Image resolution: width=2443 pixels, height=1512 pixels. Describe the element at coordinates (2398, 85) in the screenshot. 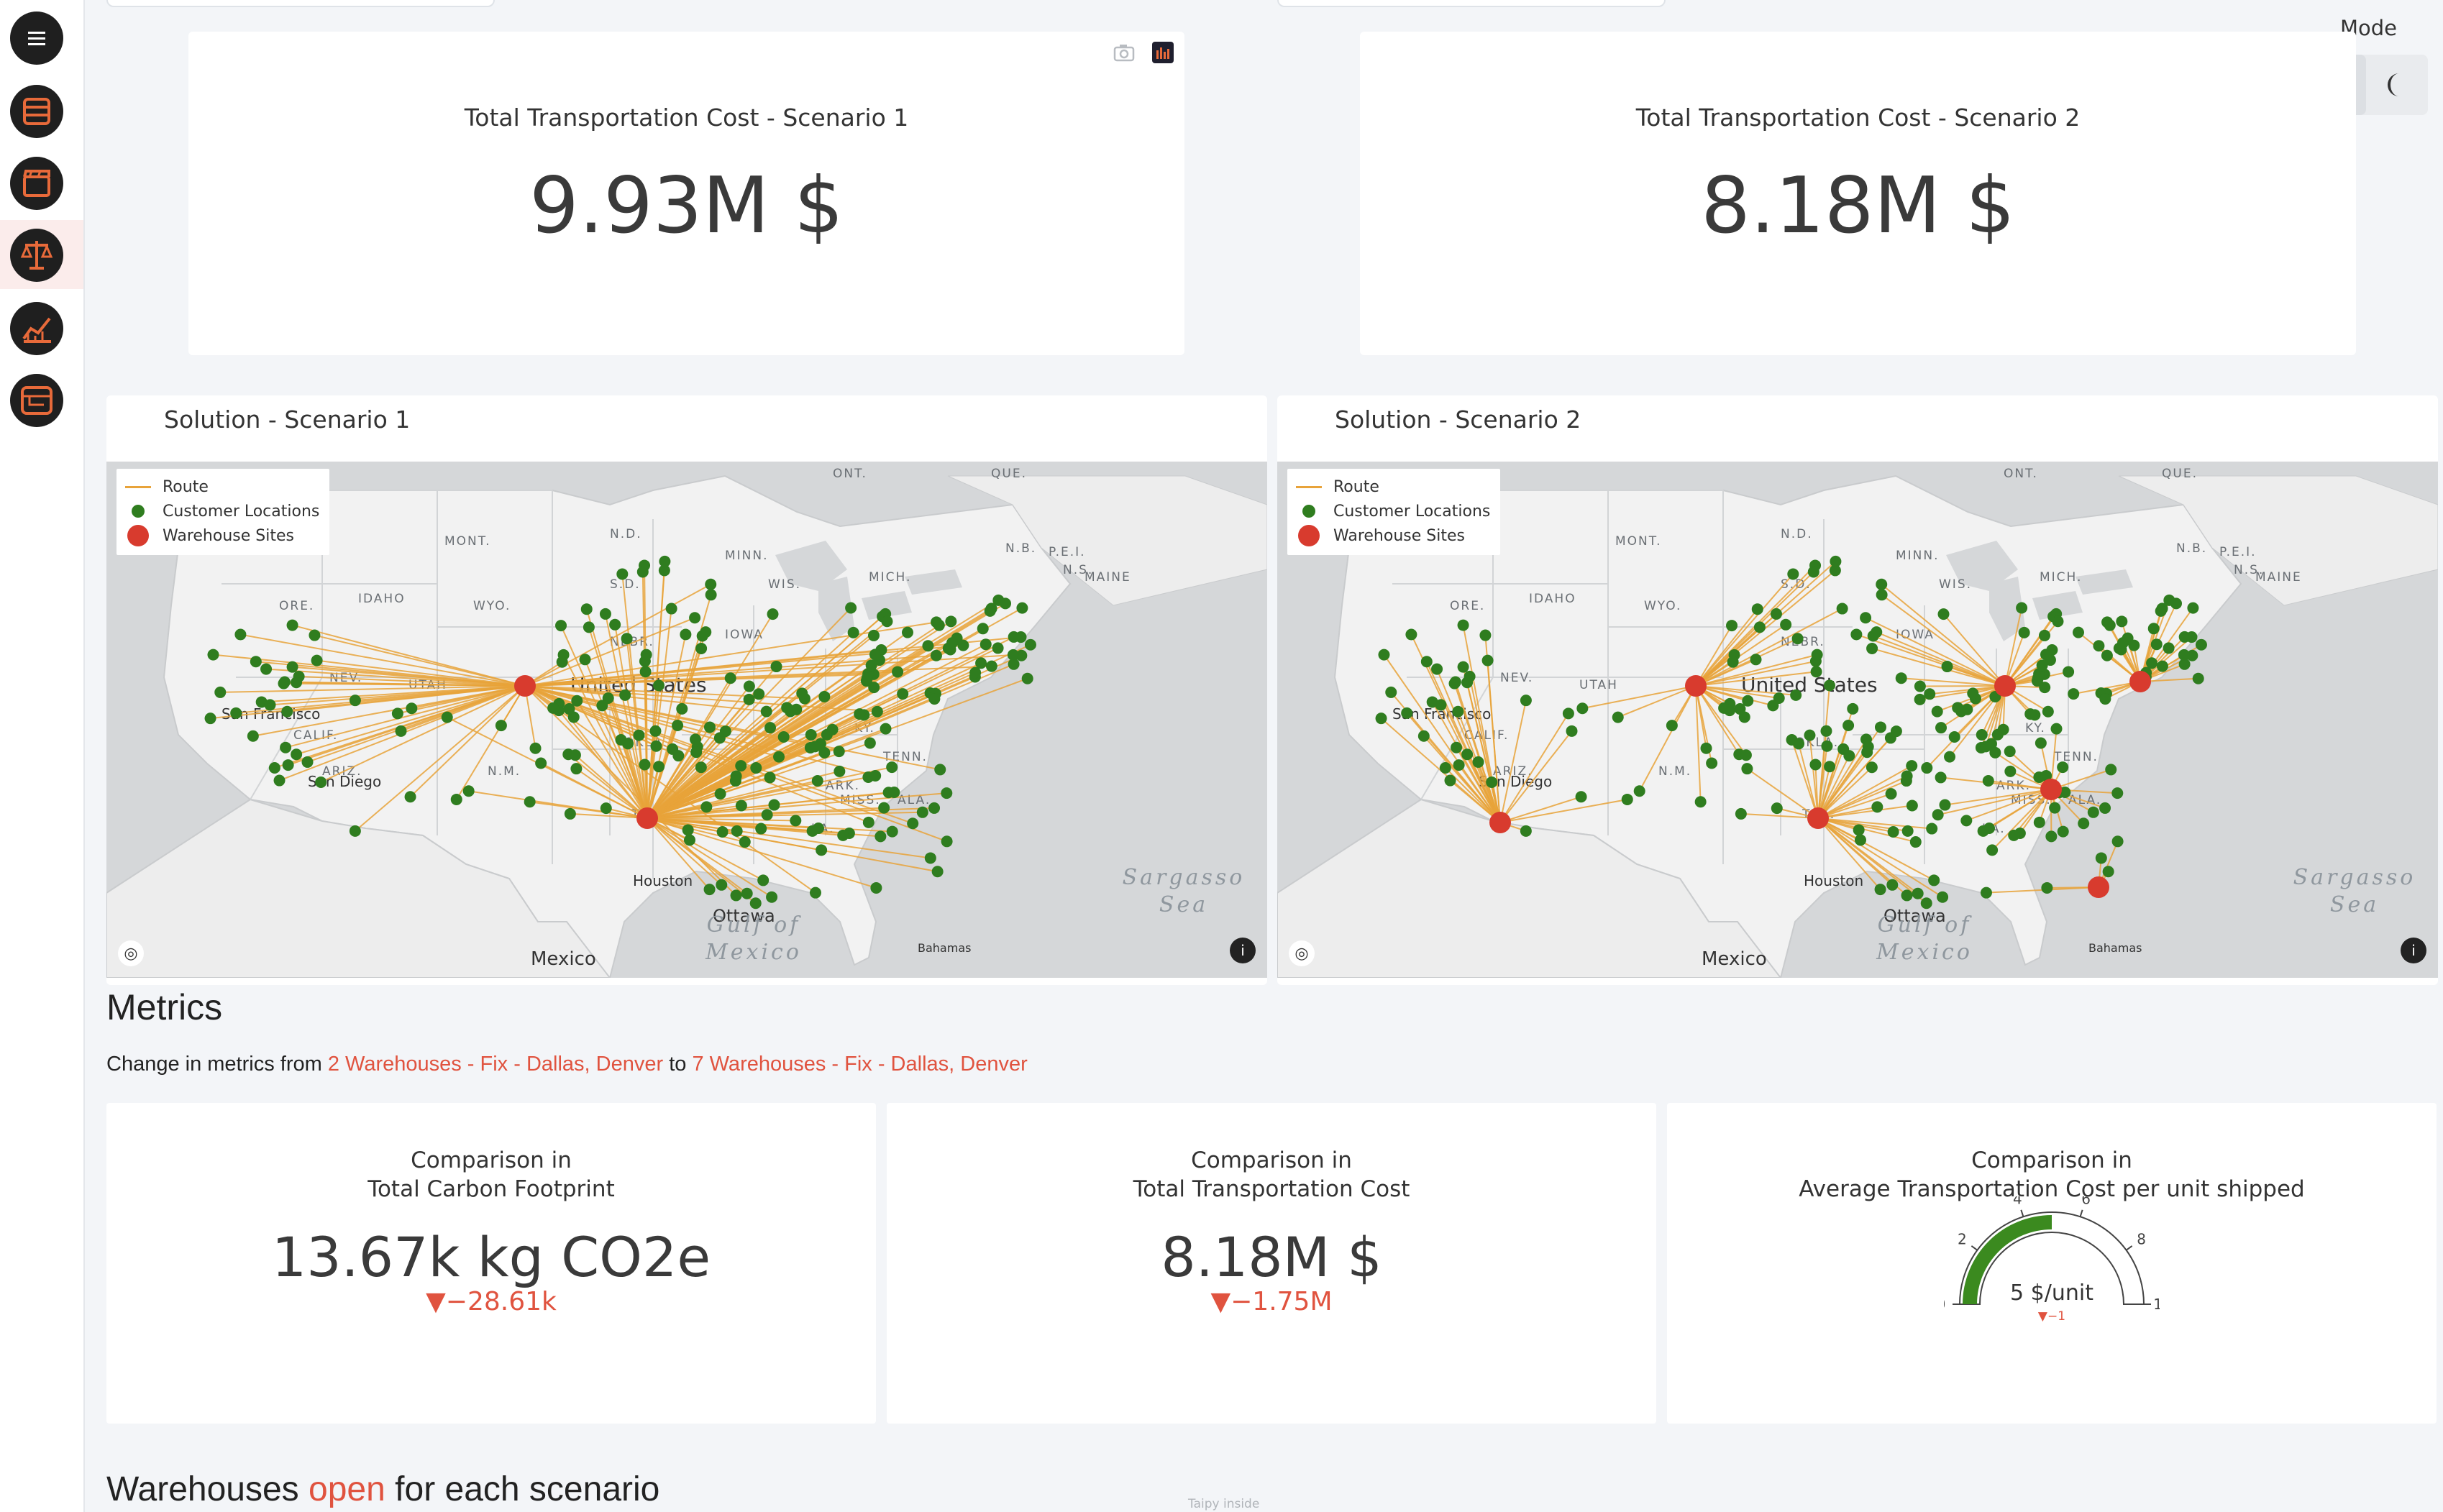

I see `dark-mode-button` at that location.